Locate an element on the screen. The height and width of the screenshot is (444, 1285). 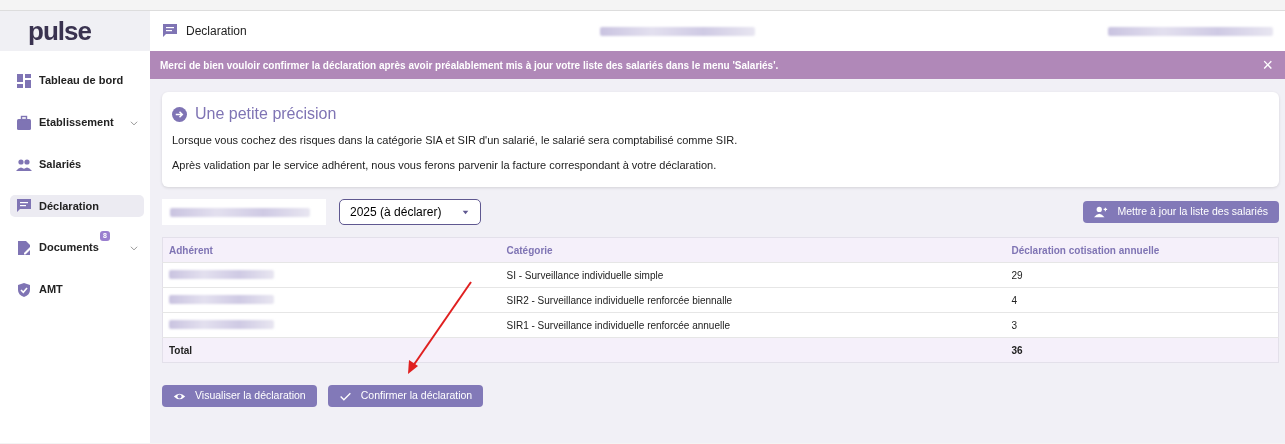
logo: pulse is located at coordinates (59, 31).